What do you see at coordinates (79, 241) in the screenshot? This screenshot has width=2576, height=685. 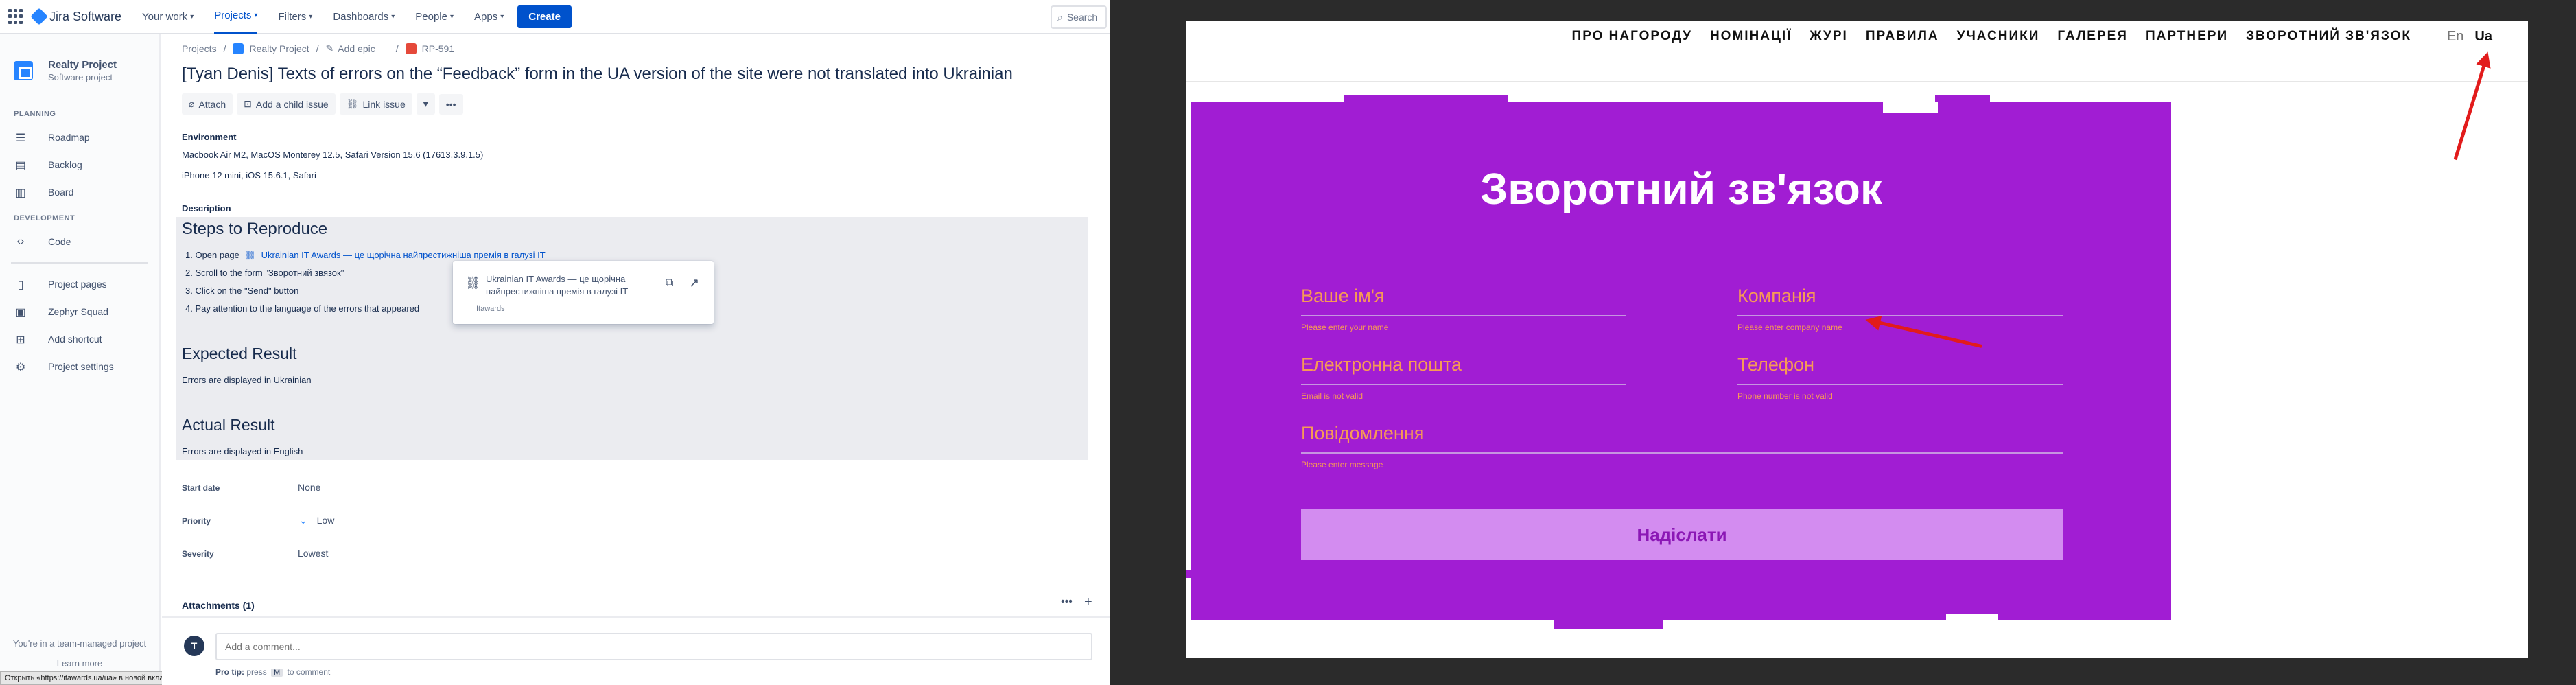 I see `sidebar-item-code: ‹› Code` at bounding box center [79, 241].